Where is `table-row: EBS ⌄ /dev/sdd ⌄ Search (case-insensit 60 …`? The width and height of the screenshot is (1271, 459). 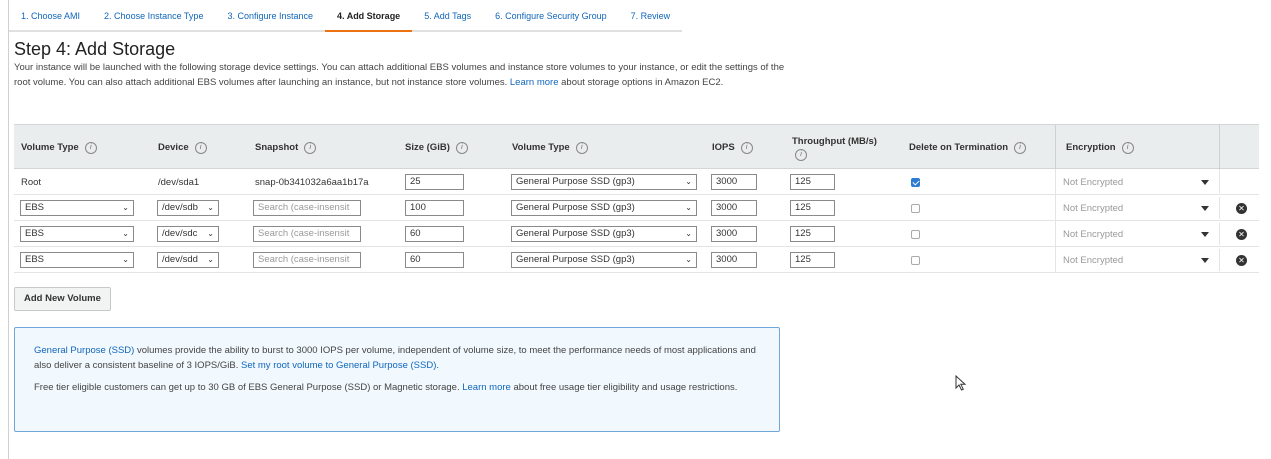
table-row: EBS ⌄ /dev/sdd ⌄ Search (case-insensit 60 … is located at coordinates (636, 260).